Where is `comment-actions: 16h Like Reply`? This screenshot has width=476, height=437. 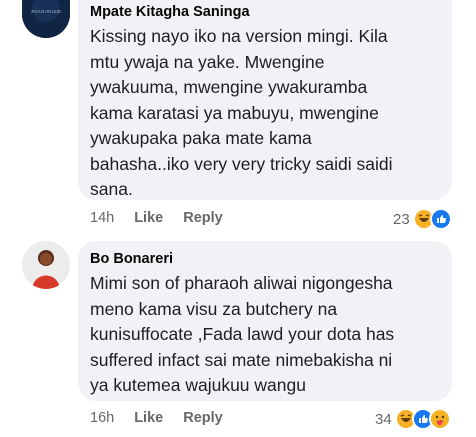 comment-actions: 16h Like Reply is located at coordinates (156, 418).